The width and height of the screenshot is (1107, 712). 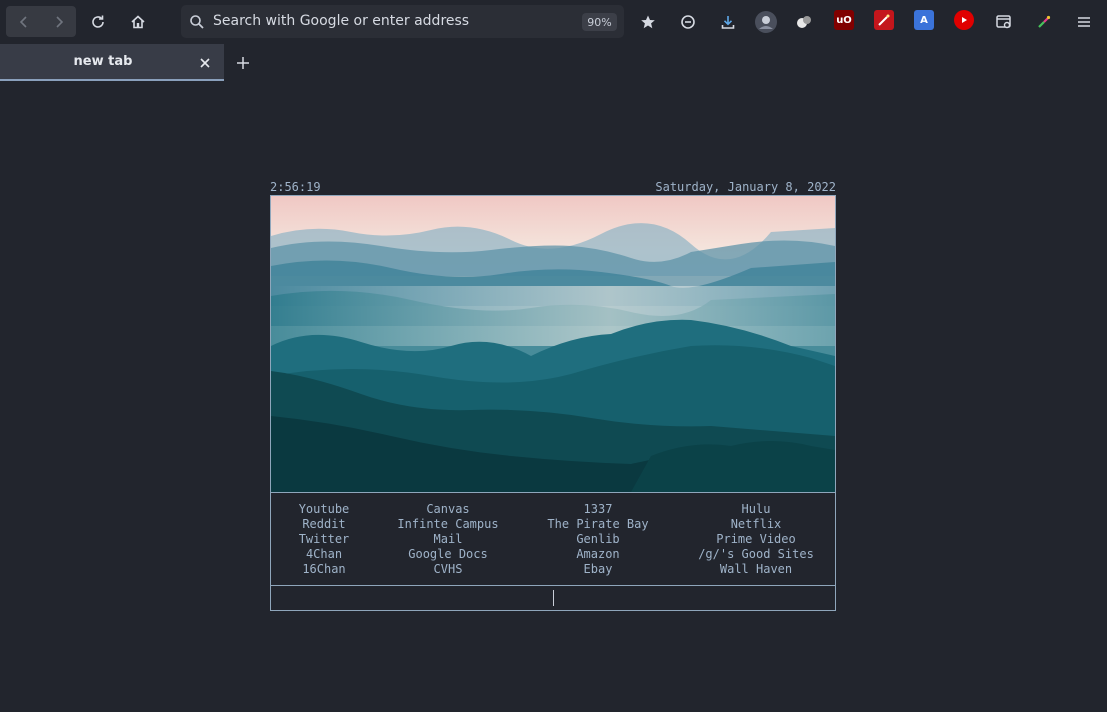 I want to click on zoom-indicator: 90%, so click(x=599, y=22).